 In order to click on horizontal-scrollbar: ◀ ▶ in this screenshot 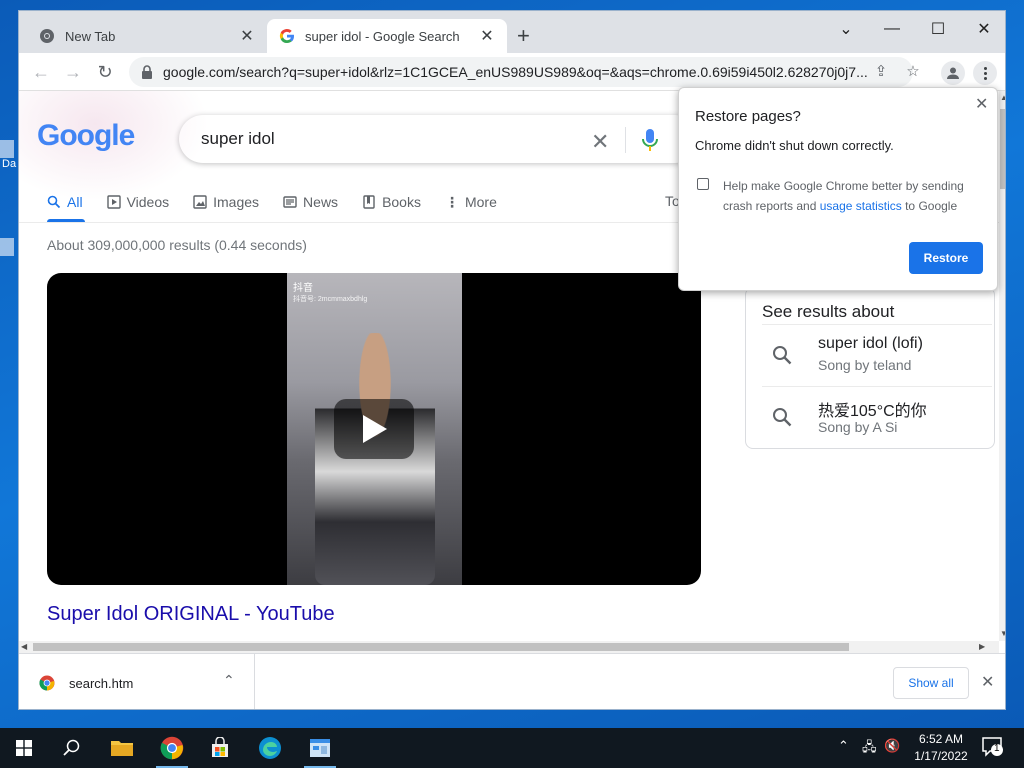, I will do `click(509, 647)`.